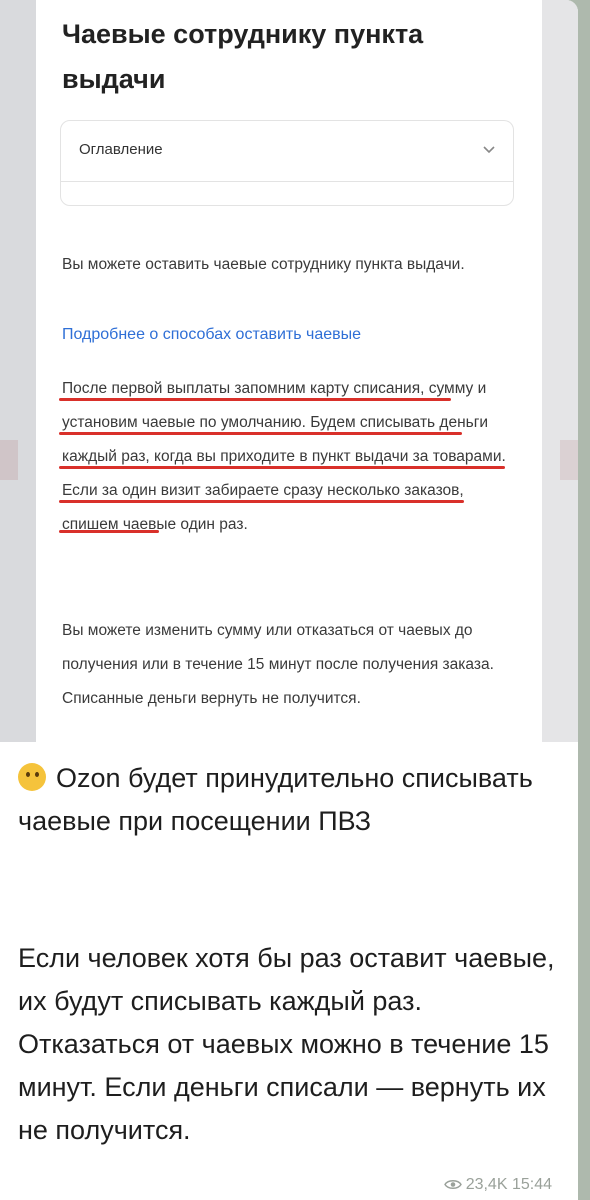  What do you see at coordinates (489, 149) in the screenshot?
I see `chevron-down-icon` at bounding box center [489, 149].